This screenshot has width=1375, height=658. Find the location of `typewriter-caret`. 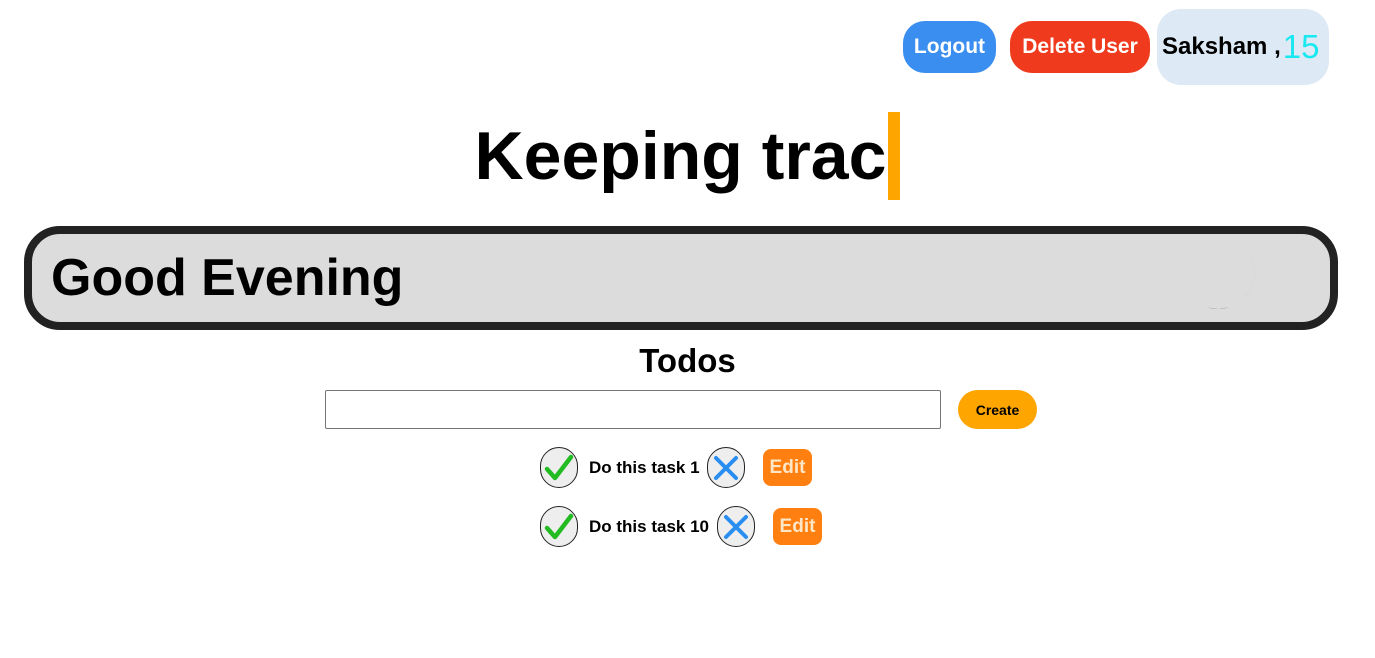

typewriter-caret is located at coordinates (894, 156).